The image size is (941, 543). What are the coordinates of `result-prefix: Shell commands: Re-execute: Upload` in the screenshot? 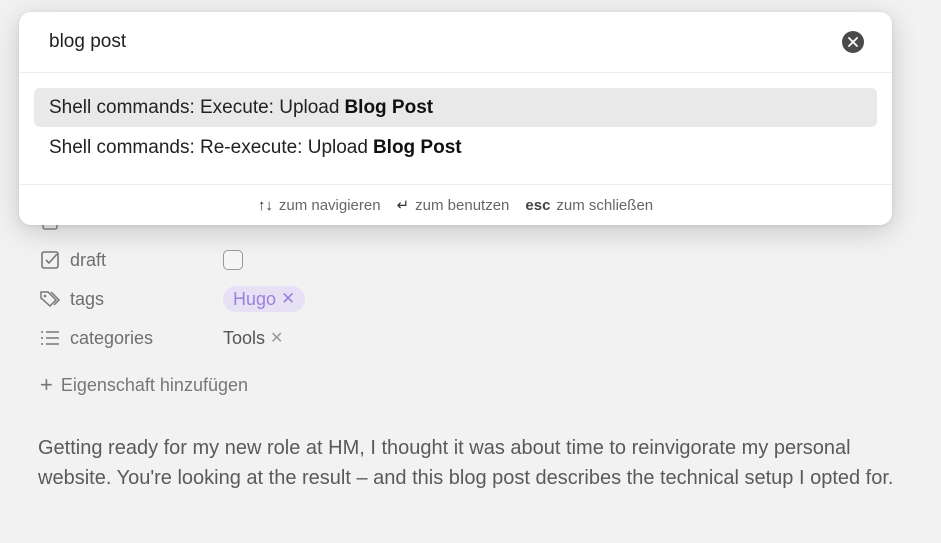 It's located at (208, 147).